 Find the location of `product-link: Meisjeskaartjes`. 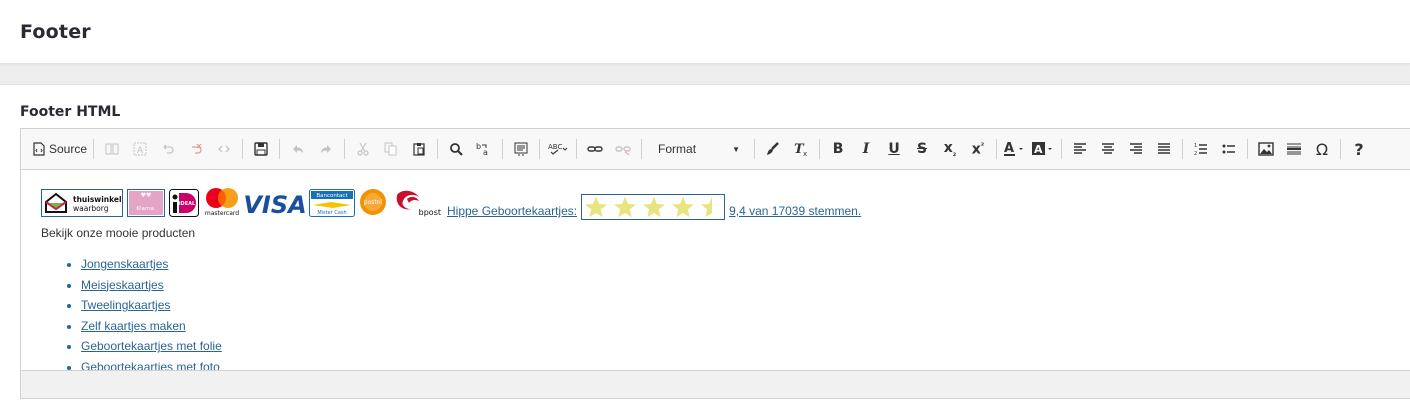

product-link: Meisjeskaartjes is located at coordinates (122, 285).